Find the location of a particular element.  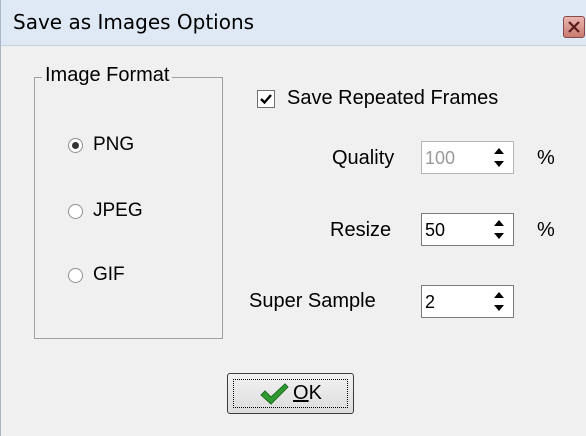

resize-up-button is located at coordinates (499, 223).